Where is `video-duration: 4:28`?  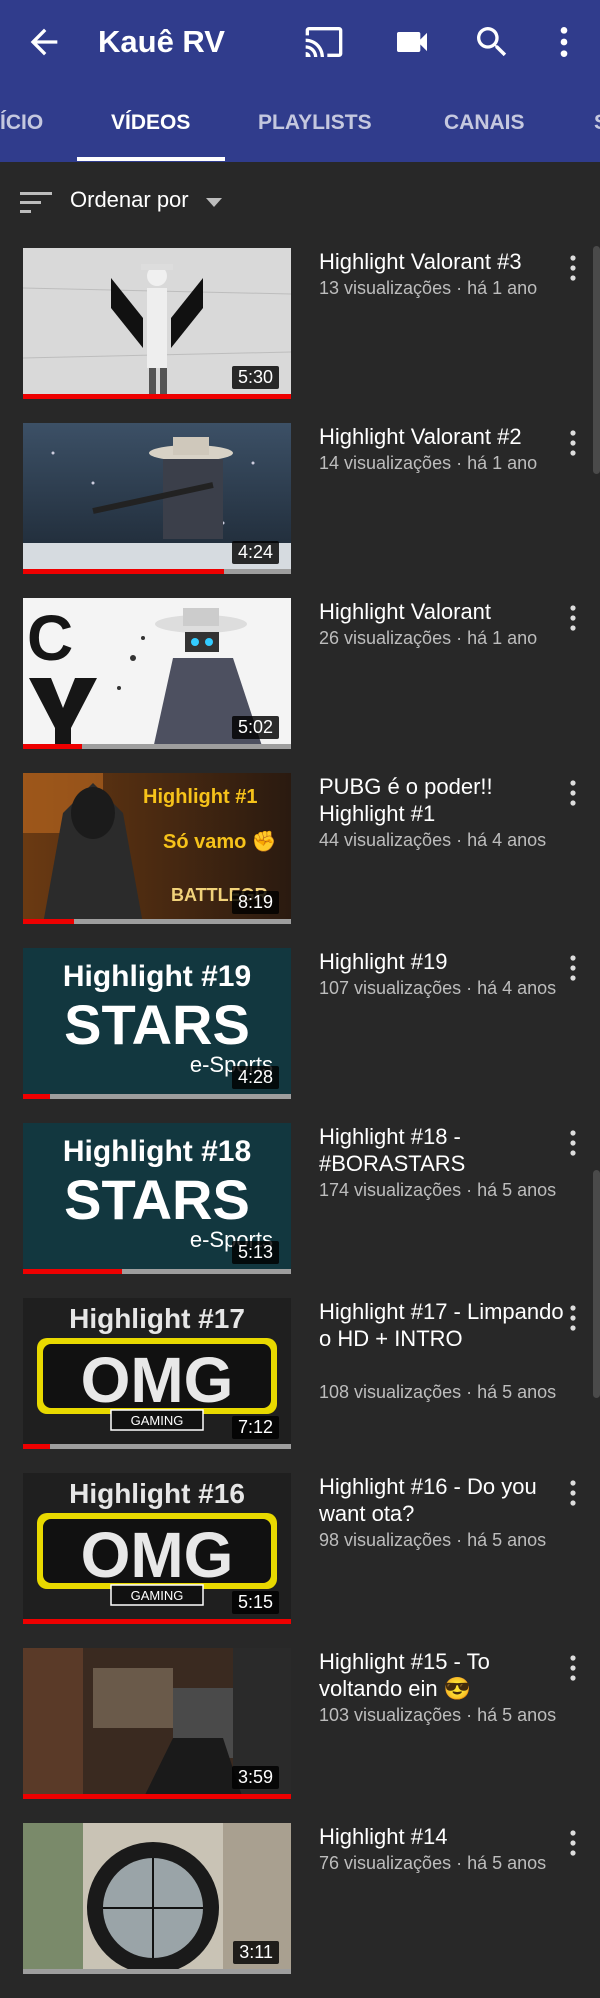 video-duration: 4:28 is located at coordinates (255, 1077).